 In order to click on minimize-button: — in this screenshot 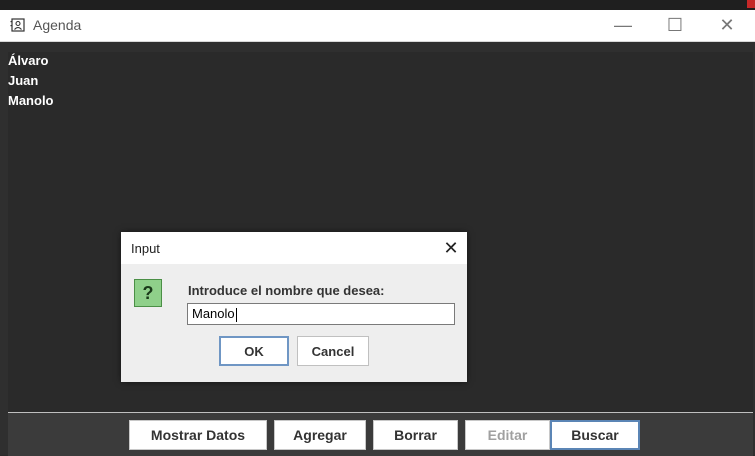, I will do `click(623, 25)`.